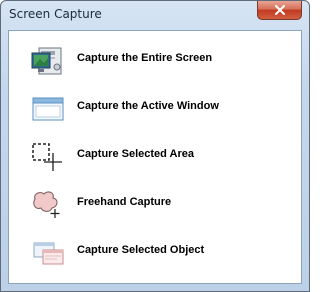 The image size is (320, 292). I want to click on close-button, so click(279, 10).